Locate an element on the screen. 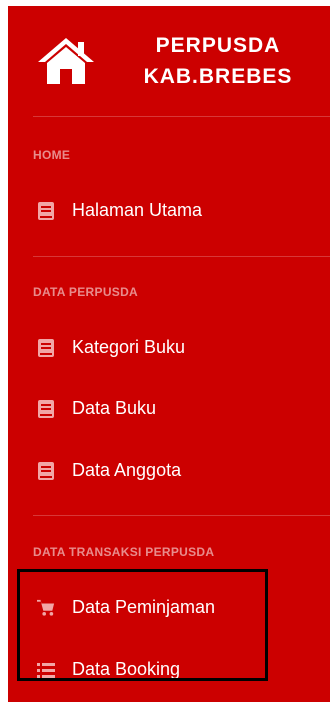 This screenshot has width=336, height=702. nav-label: Kategori Buku is located at coordinates (129, 347).